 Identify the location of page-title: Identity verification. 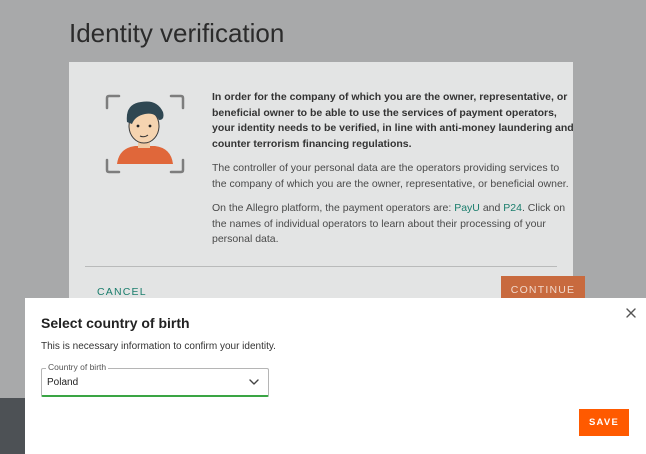
(177, 33).